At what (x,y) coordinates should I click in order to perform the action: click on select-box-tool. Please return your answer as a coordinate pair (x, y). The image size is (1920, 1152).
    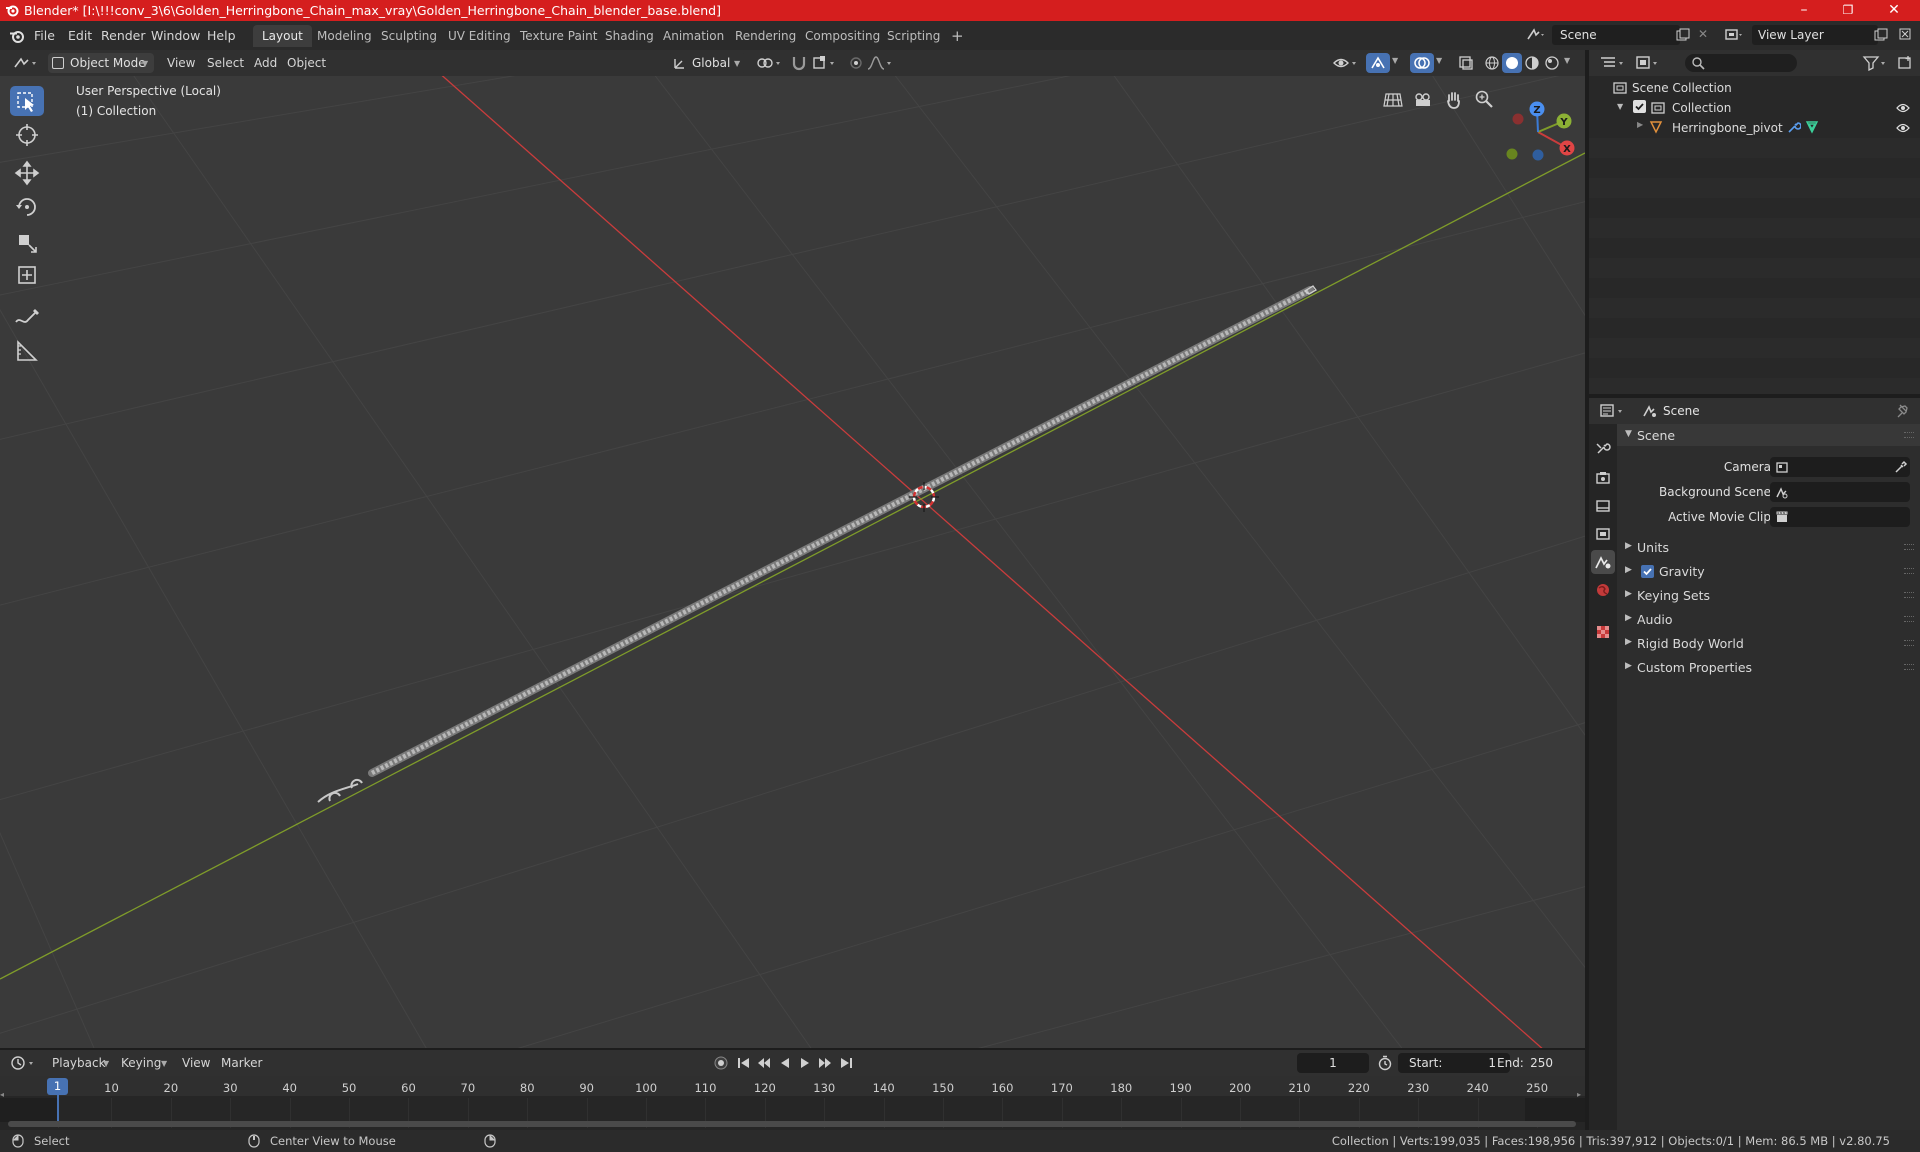
    Looking at the image, I should click on (27, 101).